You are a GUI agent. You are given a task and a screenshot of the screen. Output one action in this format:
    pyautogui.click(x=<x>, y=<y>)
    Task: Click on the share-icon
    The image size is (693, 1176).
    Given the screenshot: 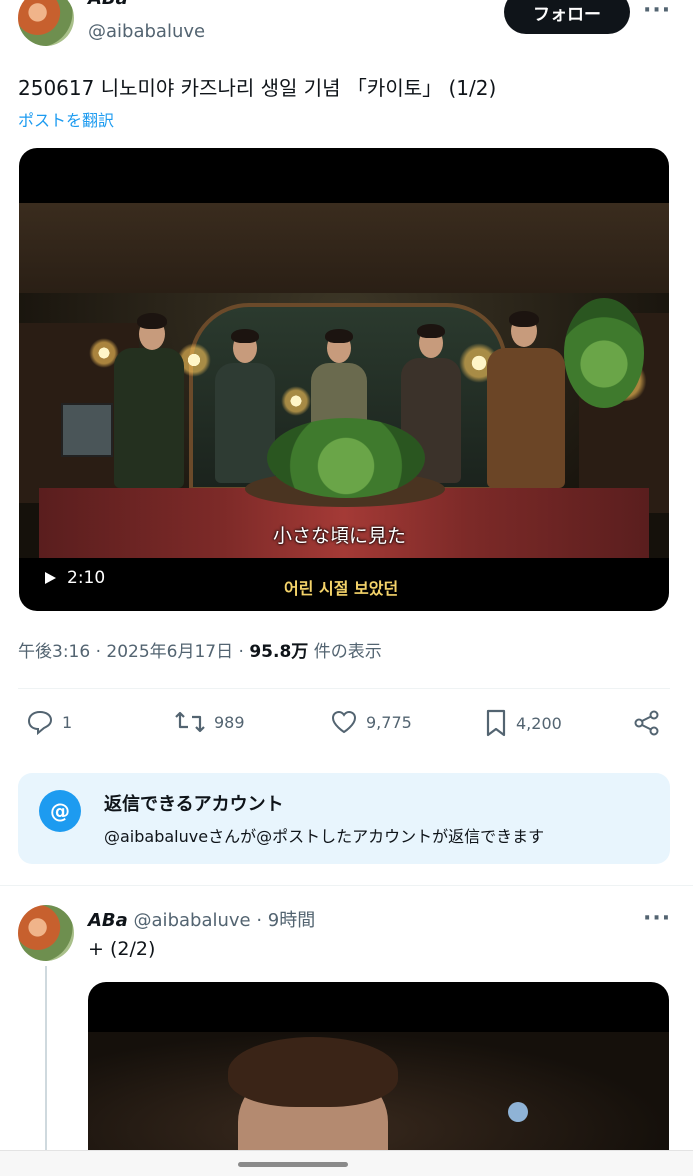 What is the action you would take?
    pyautogui.click(x=646, y=723)
    